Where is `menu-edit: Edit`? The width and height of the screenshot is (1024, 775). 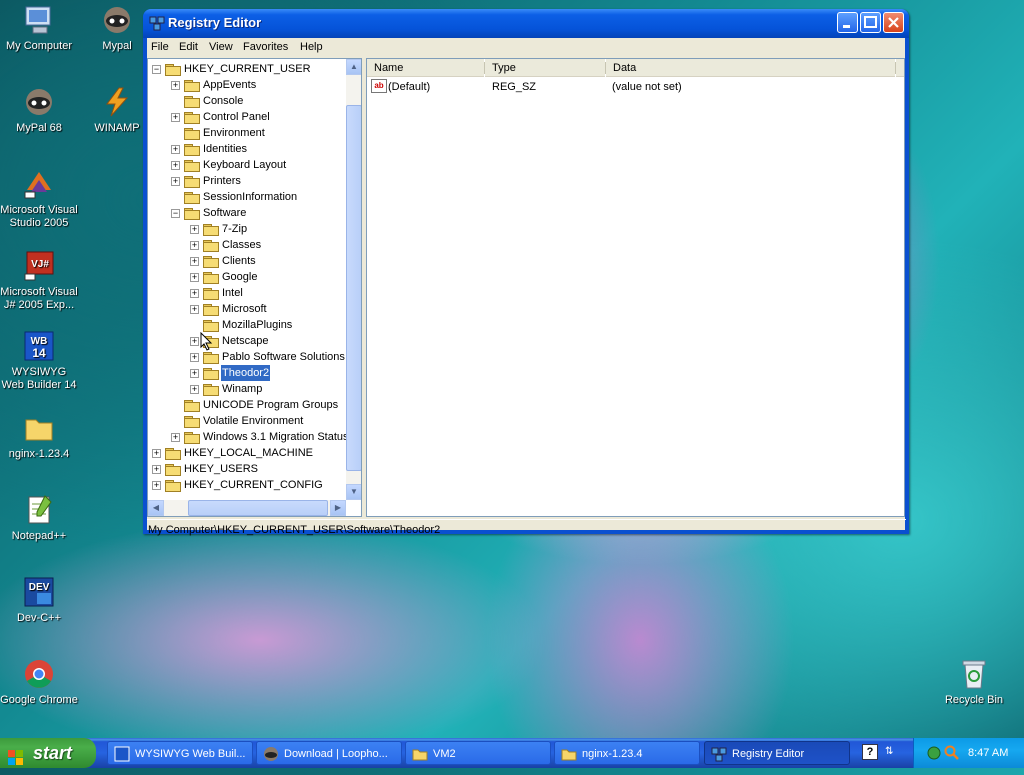
menu-edit: Edit is located at coordinates (188, 47).